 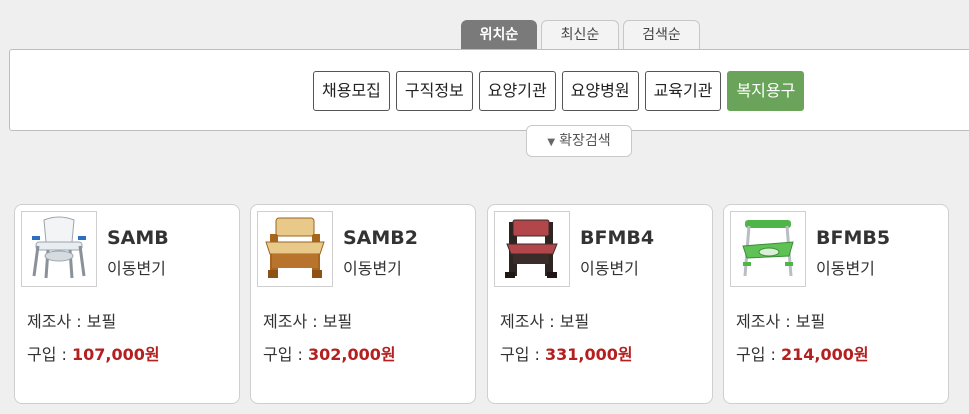 I want to click on product-price: 331,000원, so click(x=589, y=354).